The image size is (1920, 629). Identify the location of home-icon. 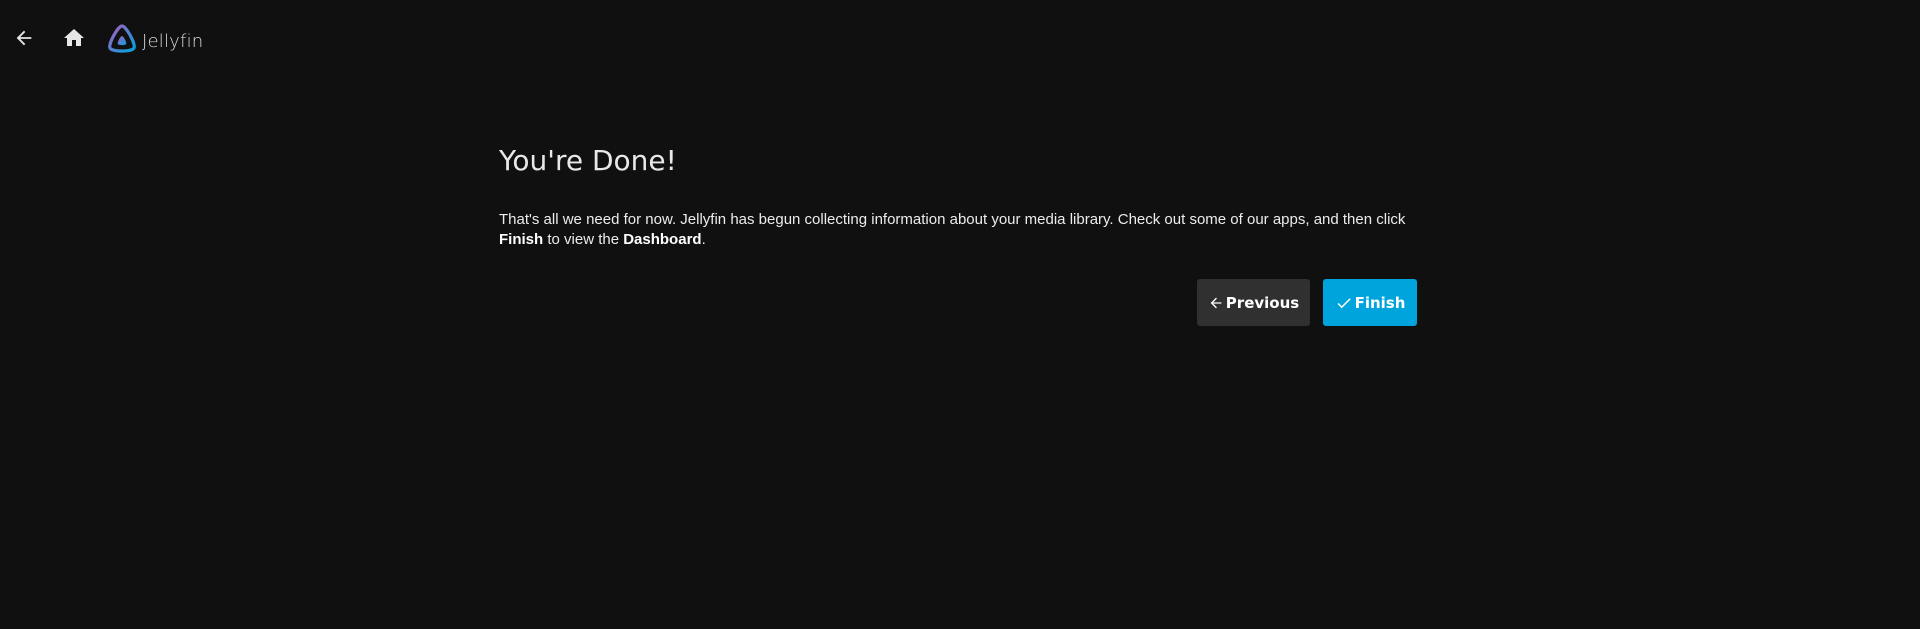
(74, 40).